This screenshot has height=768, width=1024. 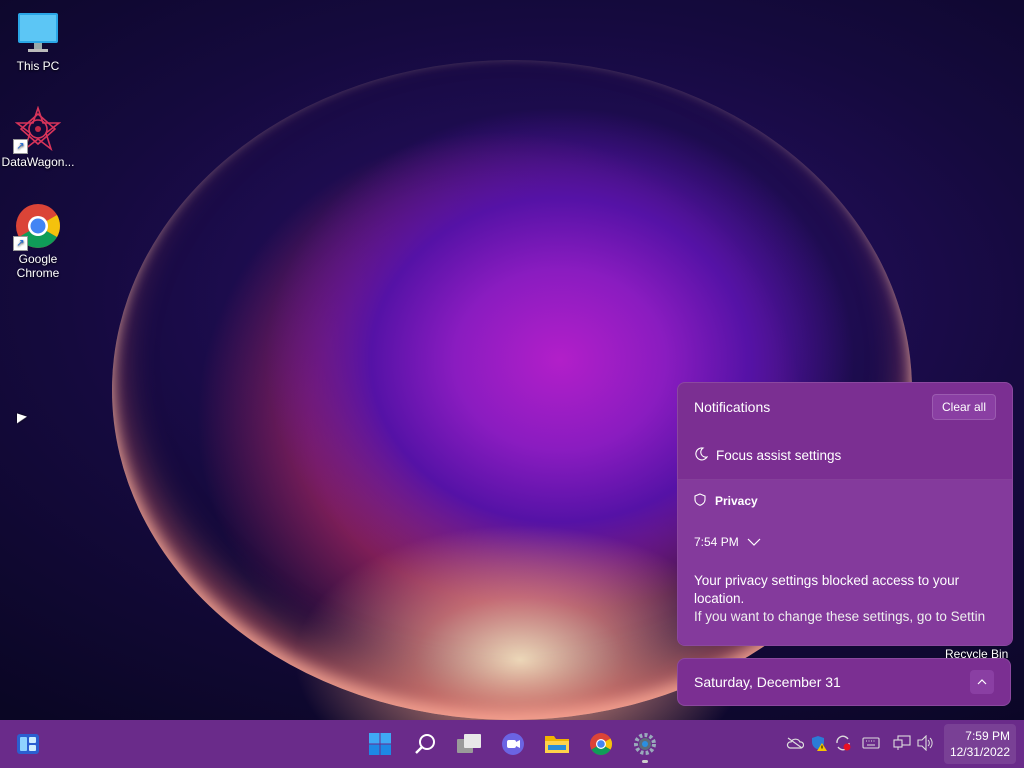 I want to click on widgets-icon, so click(x=28, y=744).